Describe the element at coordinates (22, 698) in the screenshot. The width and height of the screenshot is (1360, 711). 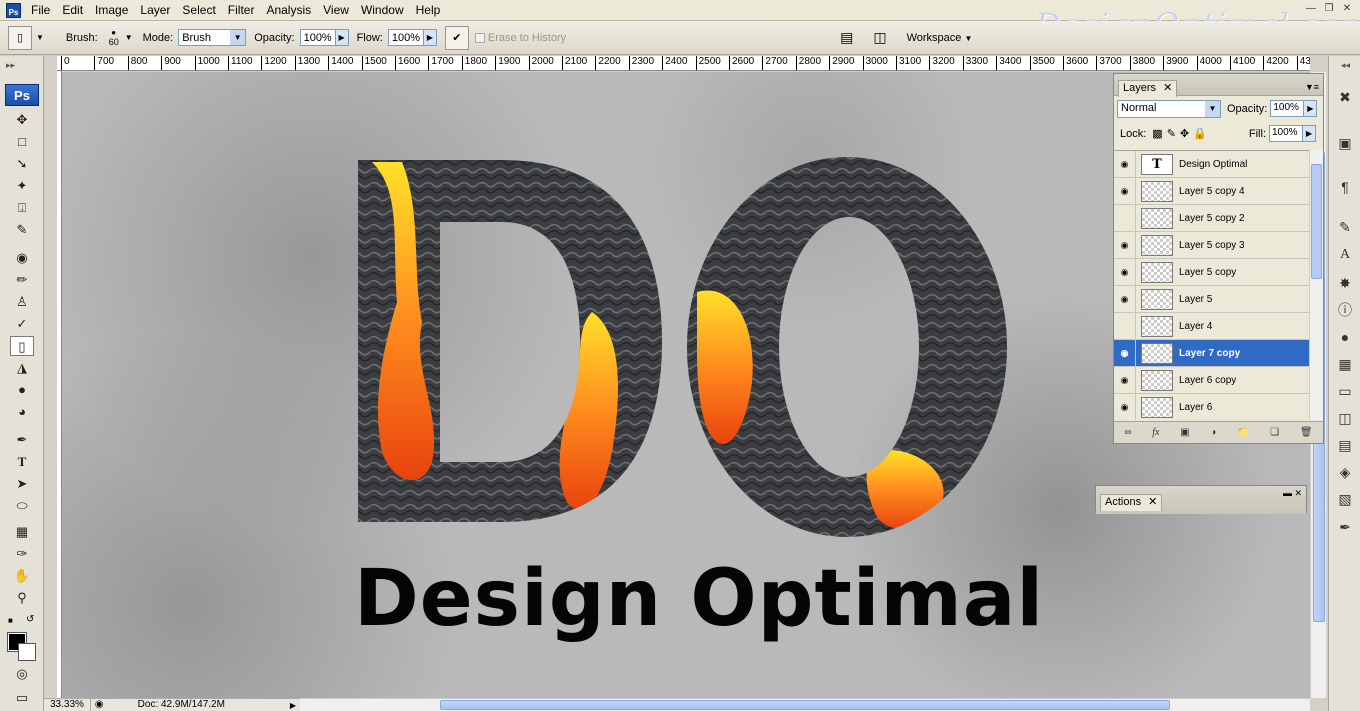
I see `screen-mode-icon: ▭` at that location.